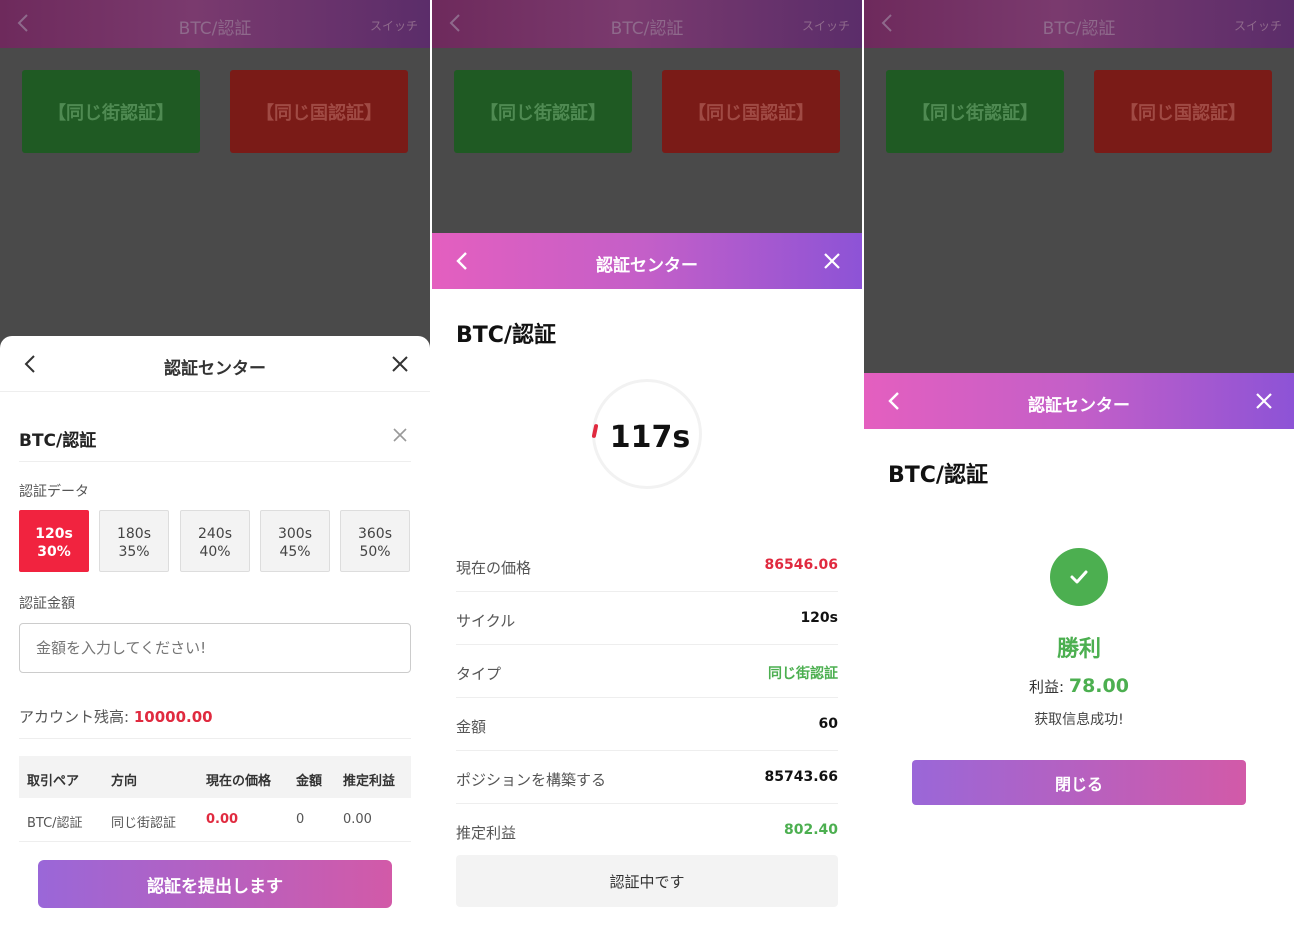 The image size is (1294, 932). Describe the element at coordinates (309, 781) in the screenshot. I see `col-header: 金額` at that location.